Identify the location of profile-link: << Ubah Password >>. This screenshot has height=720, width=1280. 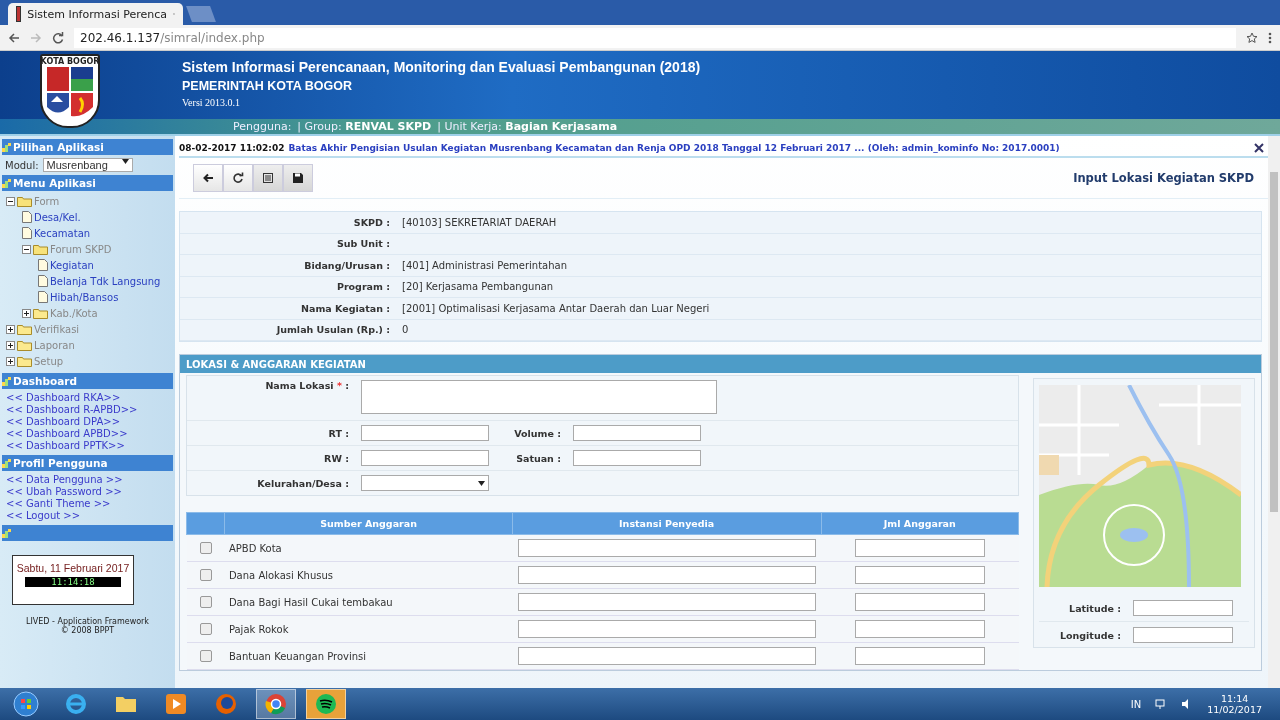
(87, 492).